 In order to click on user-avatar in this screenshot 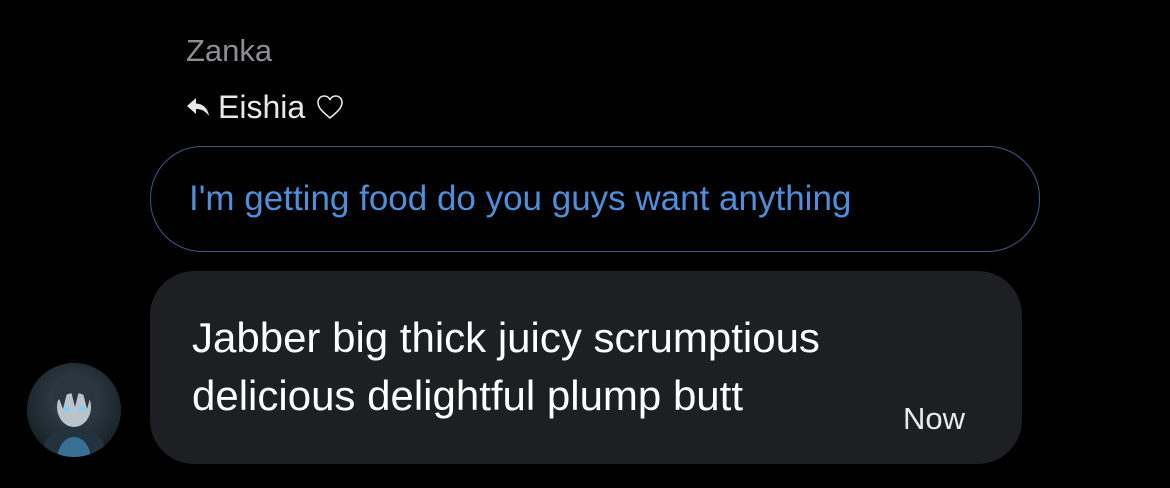, I will do `click(74, 410)`.